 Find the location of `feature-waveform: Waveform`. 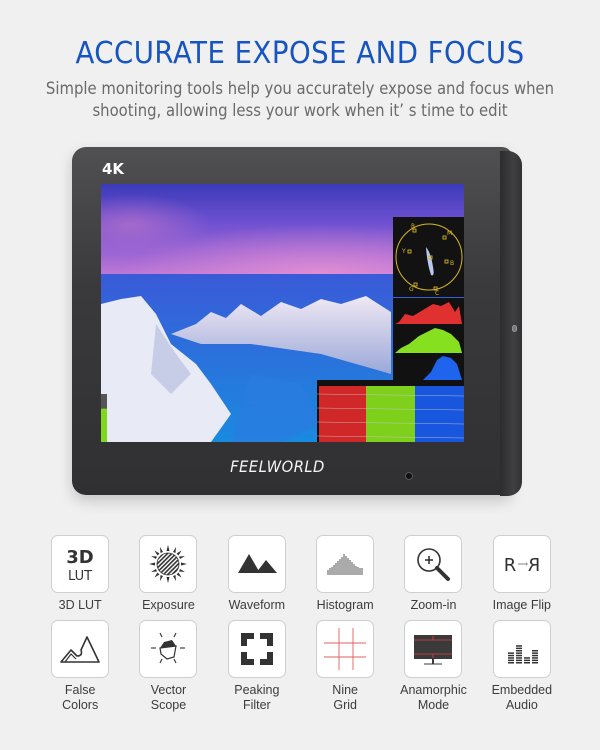

feature-waveform: Waveform is located at coordinates (257, 574).